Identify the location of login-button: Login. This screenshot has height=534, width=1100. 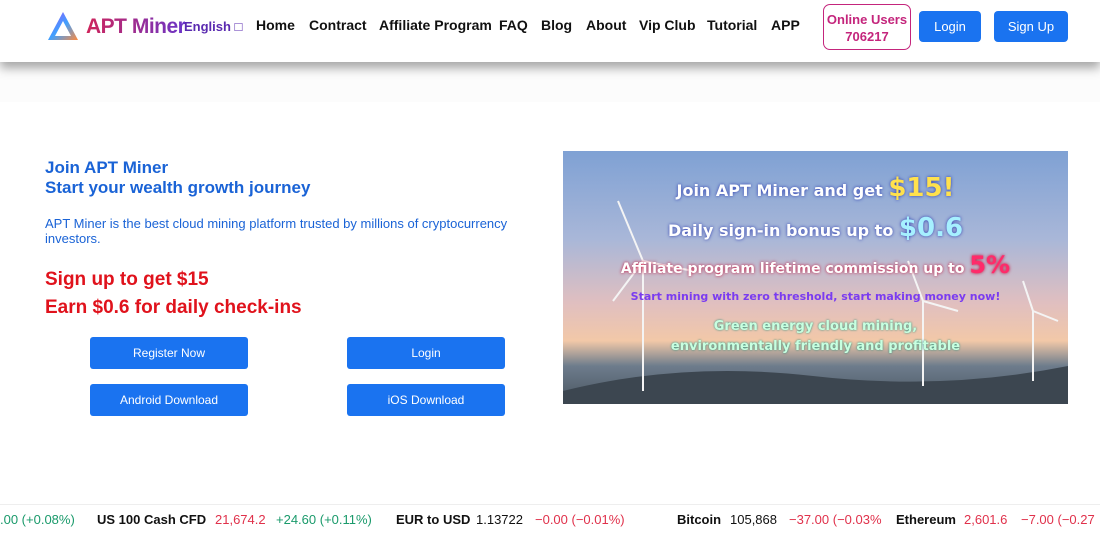
(950, 26).